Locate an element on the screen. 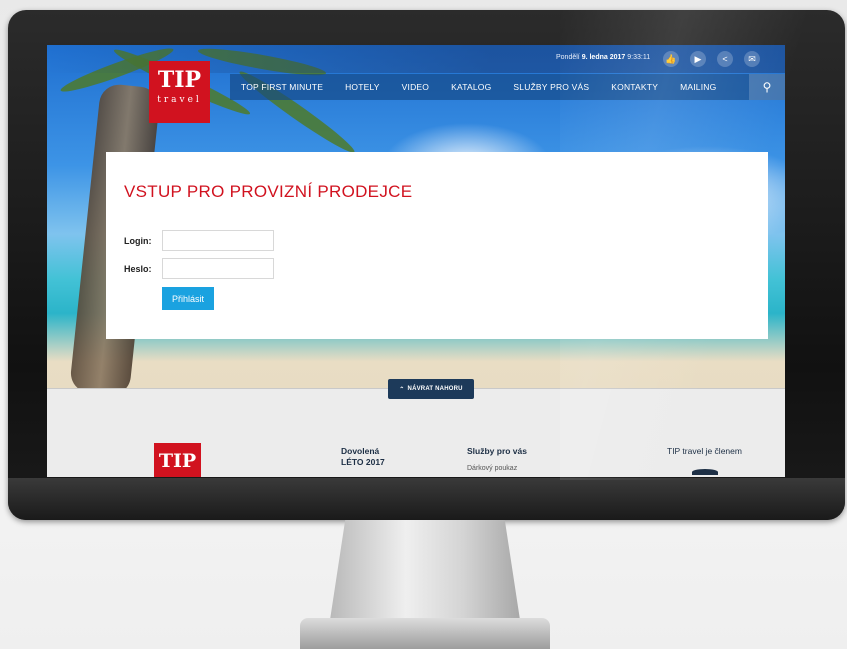  back-to-top-label: NÁVRAT NAHORU is located at coordinates (435, 389).